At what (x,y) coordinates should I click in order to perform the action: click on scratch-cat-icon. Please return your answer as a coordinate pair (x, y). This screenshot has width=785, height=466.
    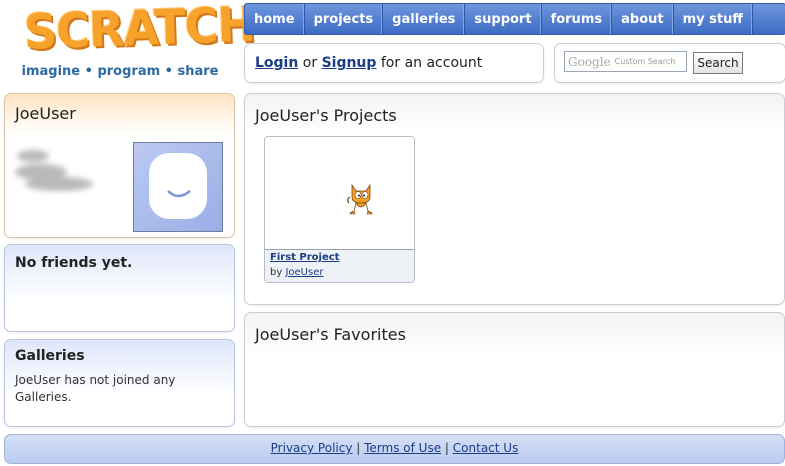
    Looking at the image, I should click on (360, 199).